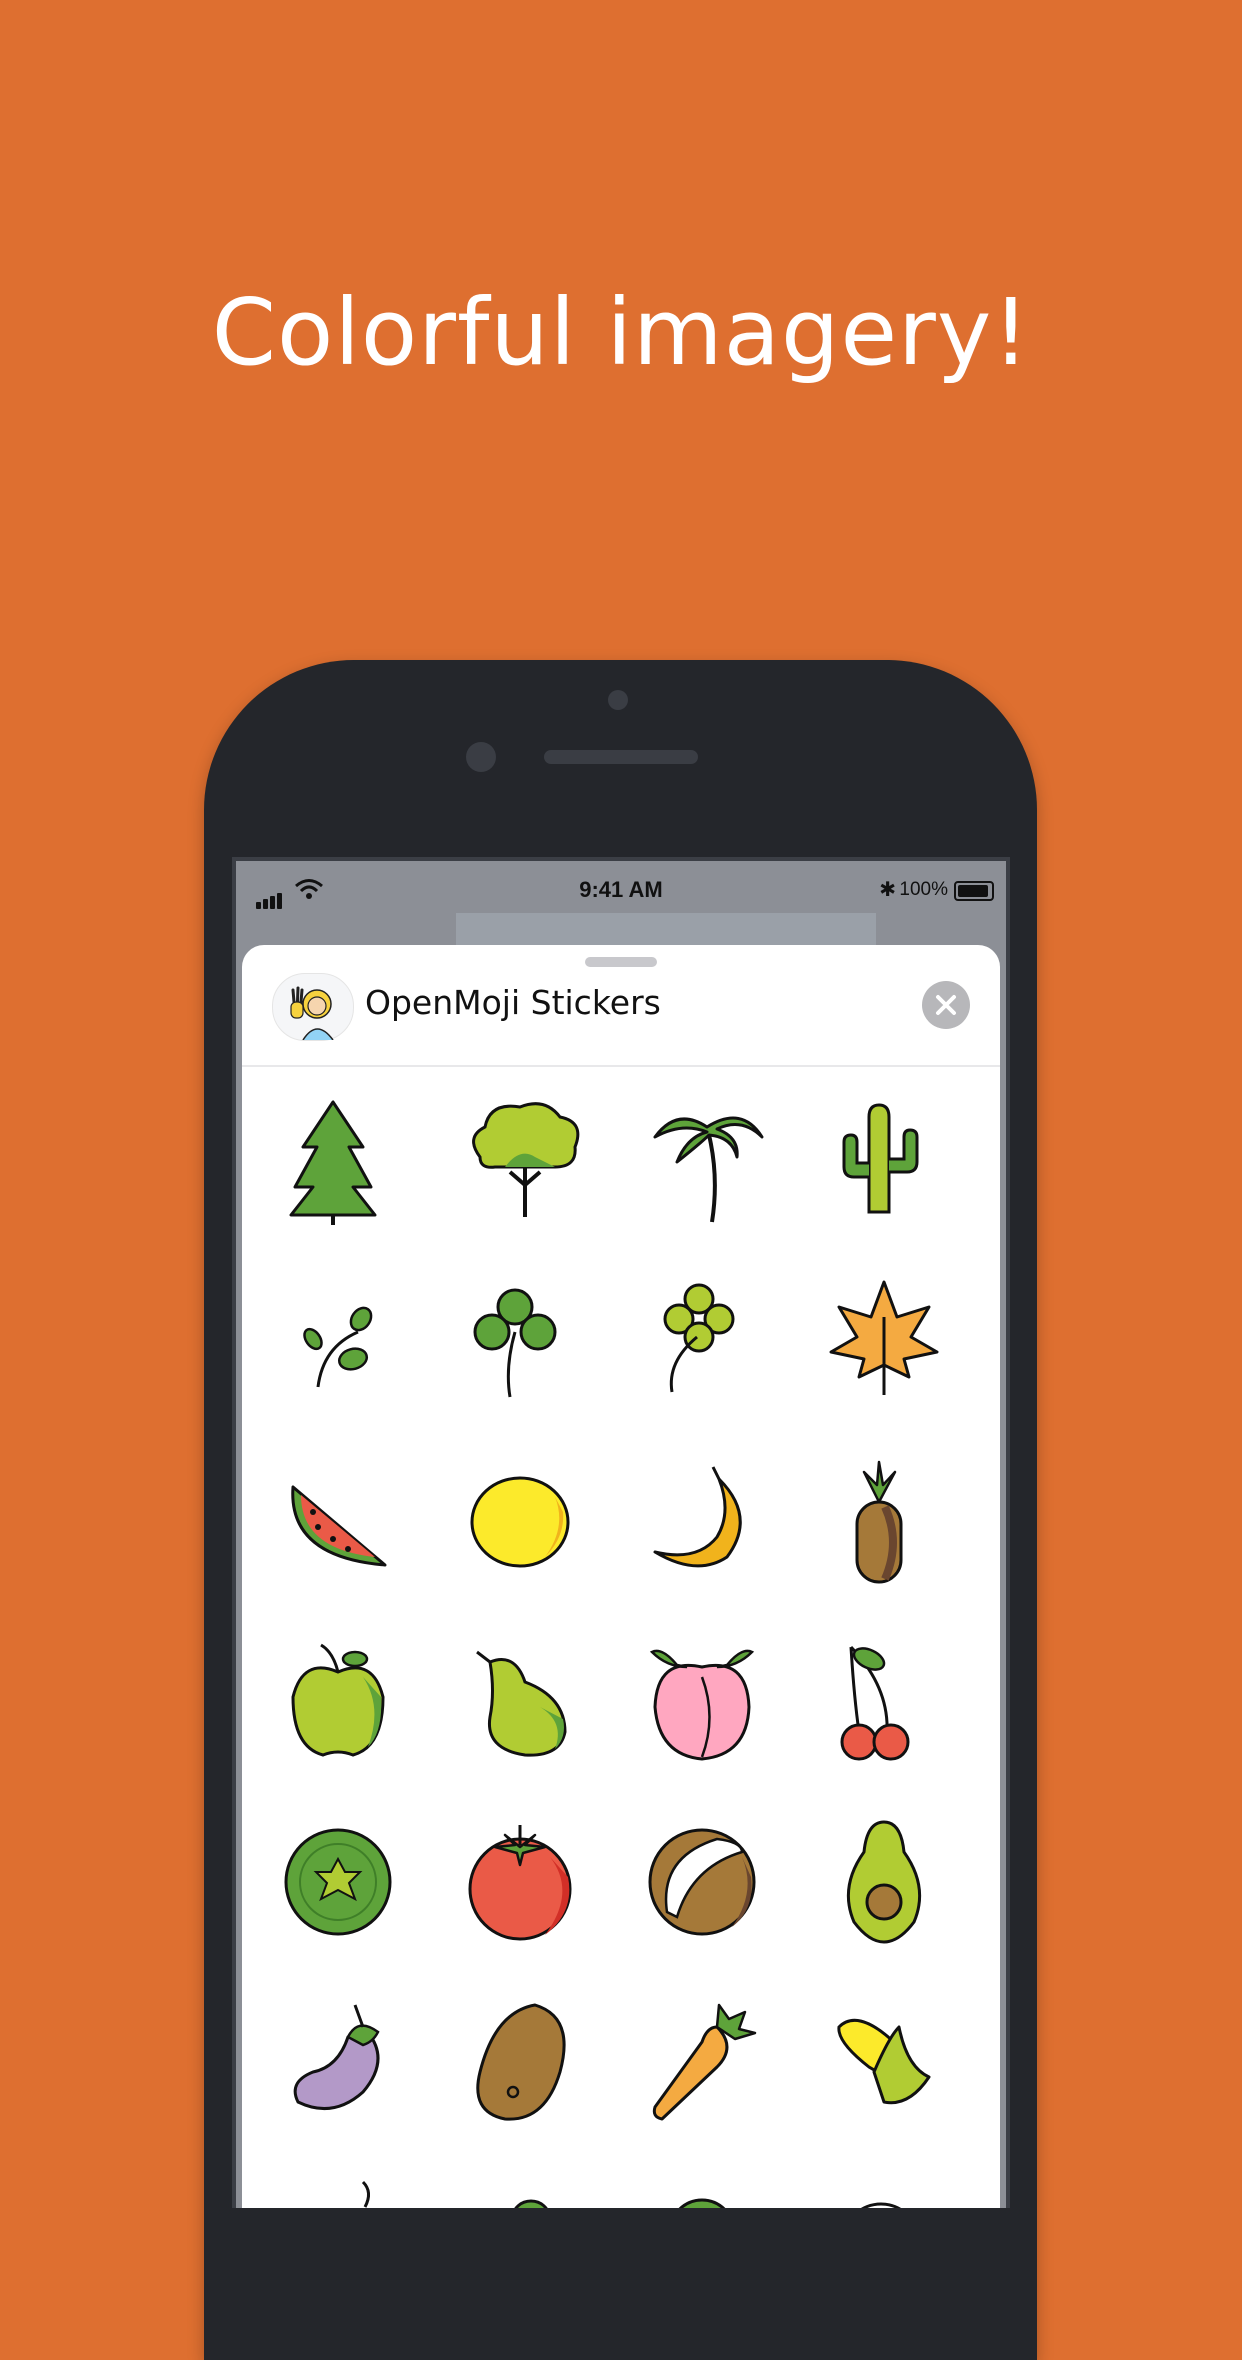 The width and height of the screenshot is (1242, 2360). Describe the element at coordinates (338, 1347) in the screenshot. I see `herb-icon` at that location.